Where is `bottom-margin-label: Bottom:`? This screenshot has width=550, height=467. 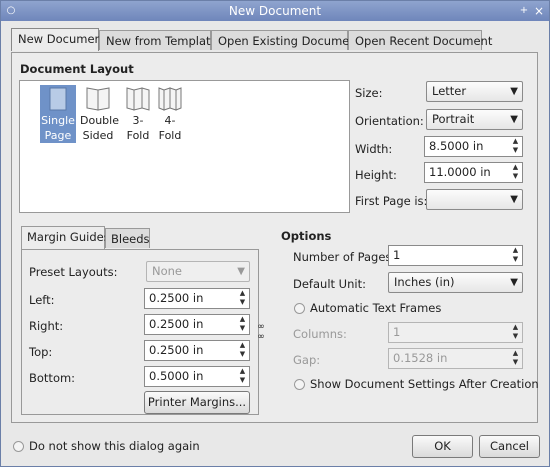 bottom-margin-label: Bottom: is located at coordinates (52, 378).